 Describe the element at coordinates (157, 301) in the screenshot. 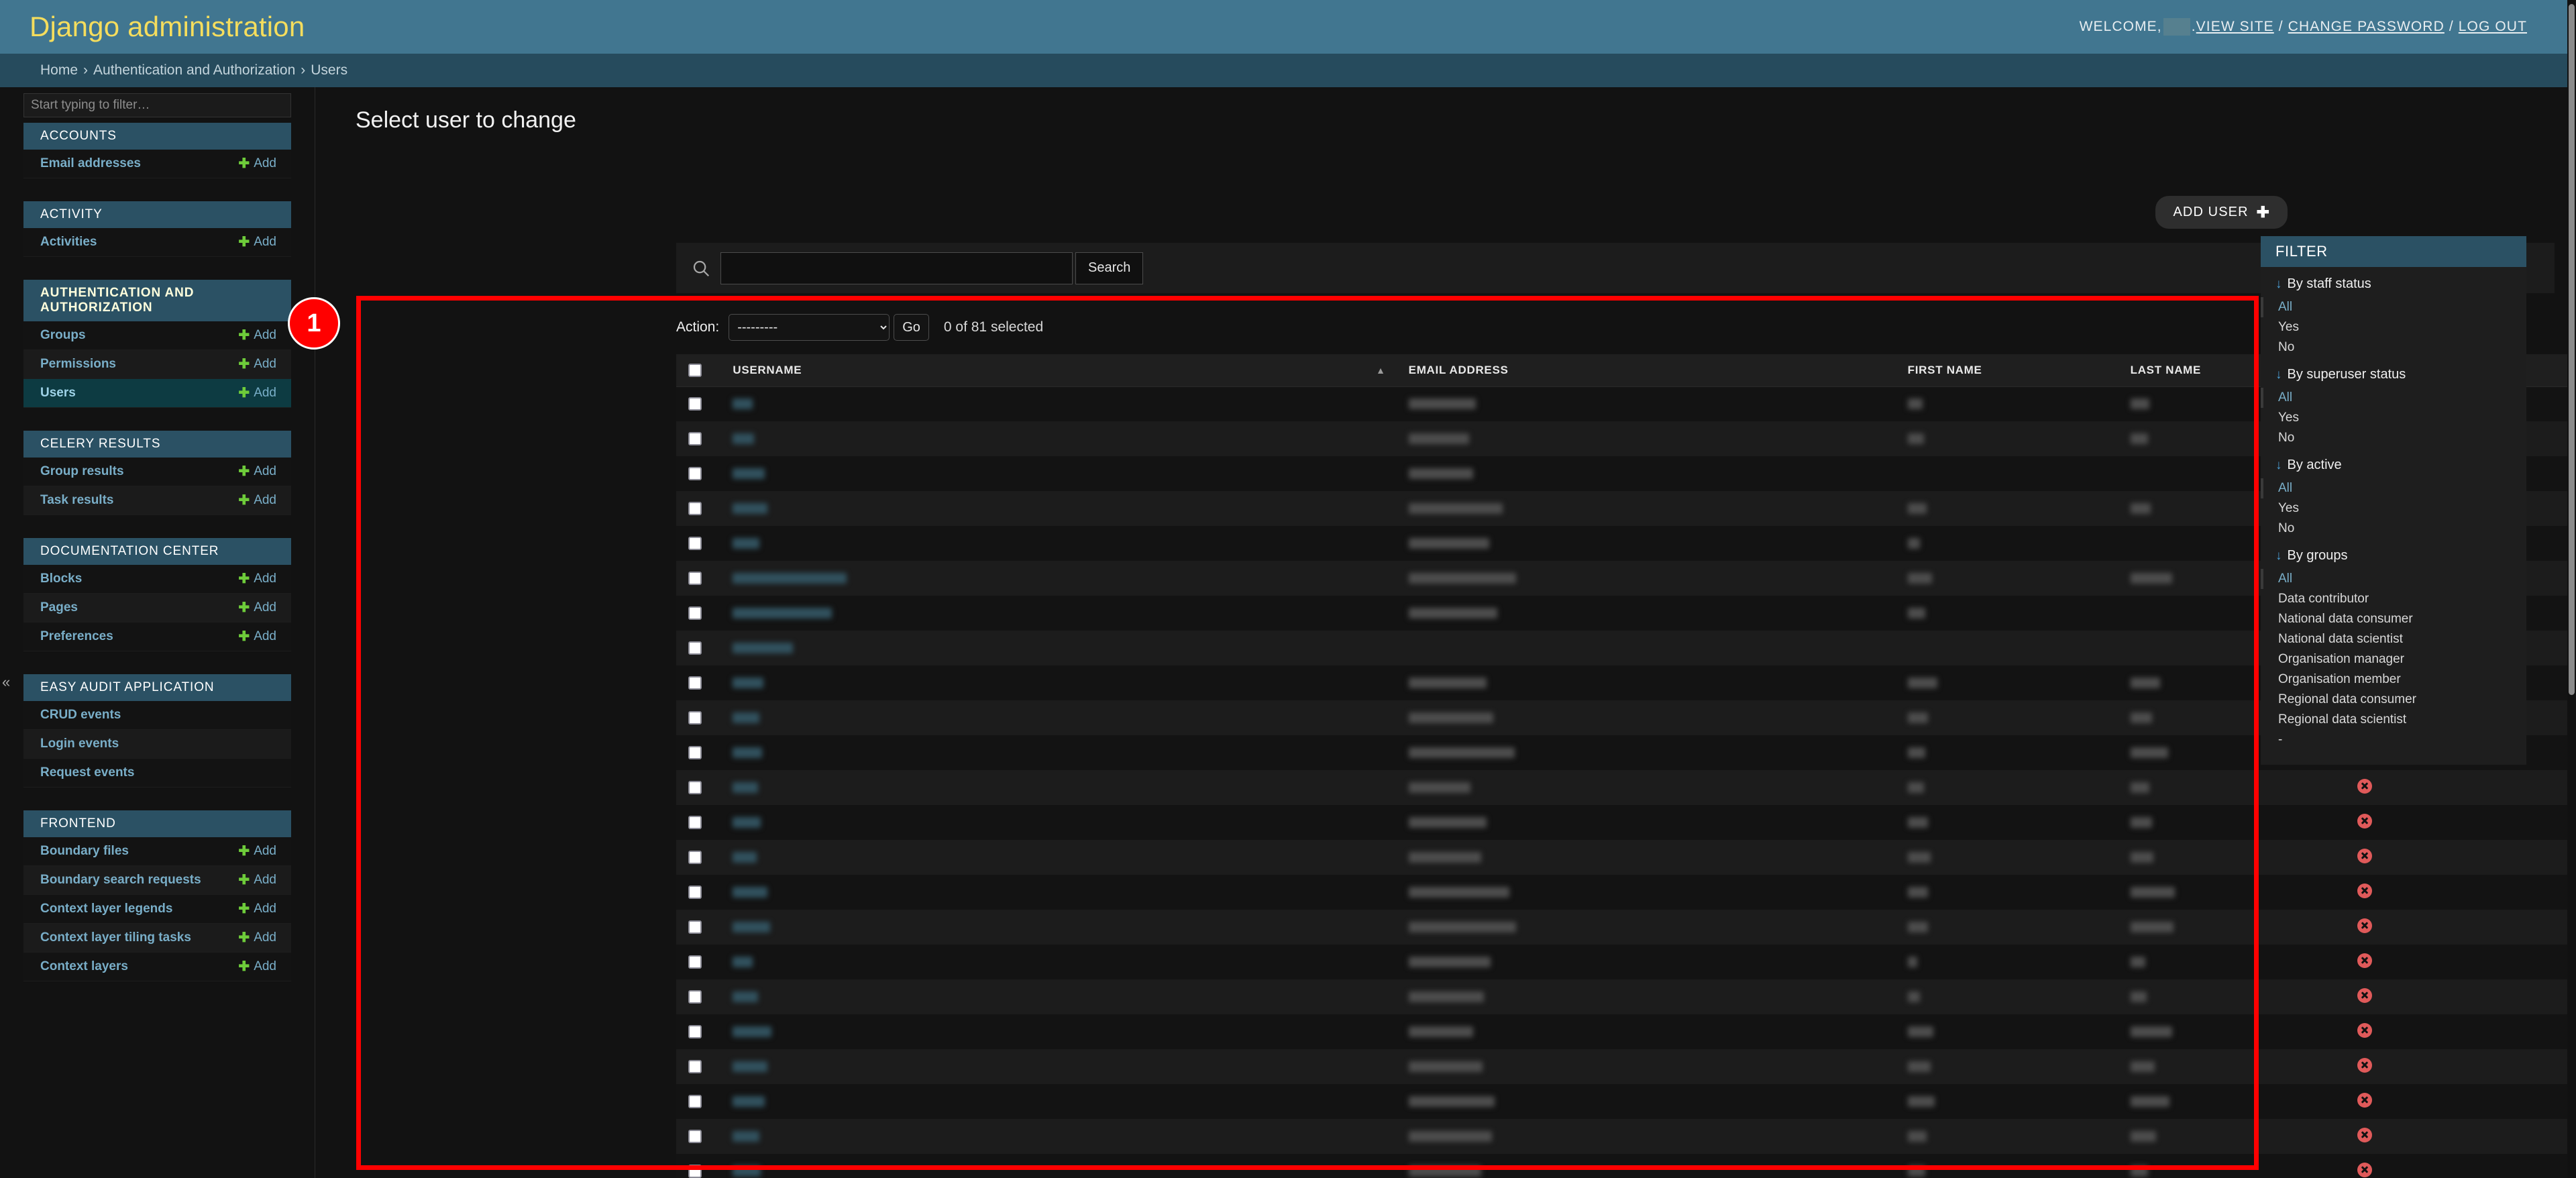

I see `sidebar-app-caption: AUTHENTICATION AND AUTHORIZATION` at that location.